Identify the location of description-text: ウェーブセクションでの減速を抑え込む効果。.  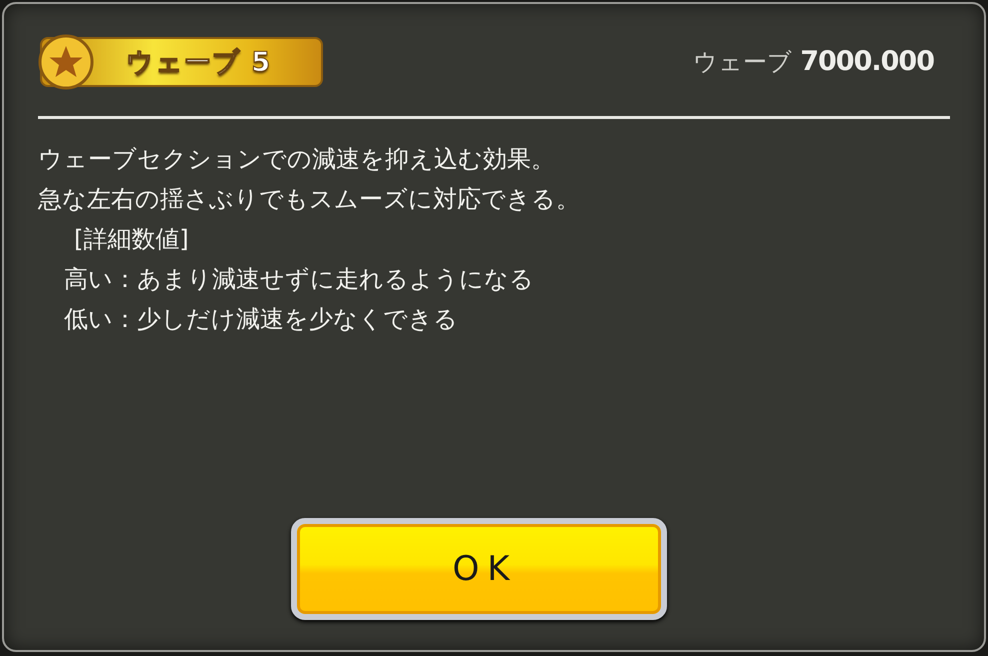
(296, 159).